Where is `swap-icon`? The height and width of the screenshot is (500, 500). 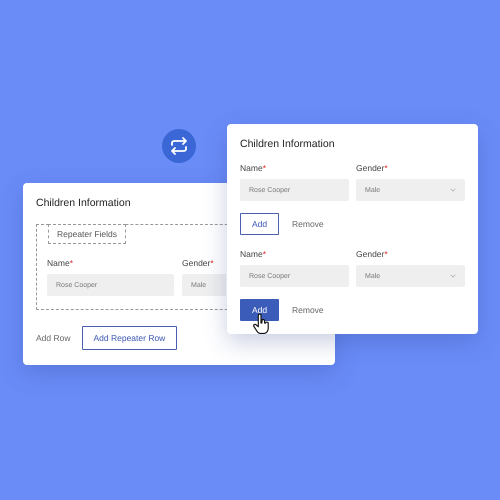
swap-icon is located at coordinates (179, 146).